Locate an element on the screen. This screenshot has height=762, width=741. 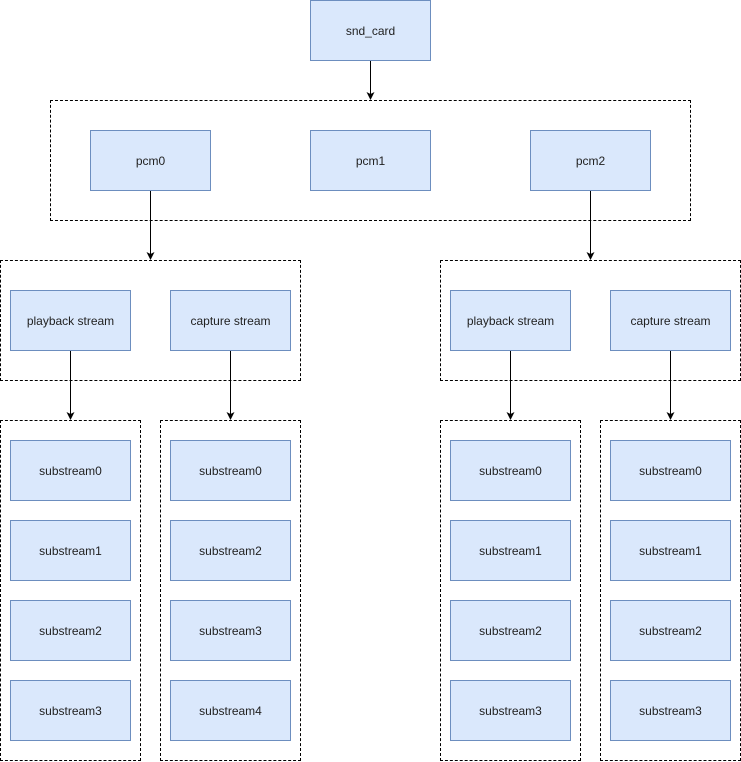
pcm2-capture-stream-node: capture stream is located at coordinates (670, 320).